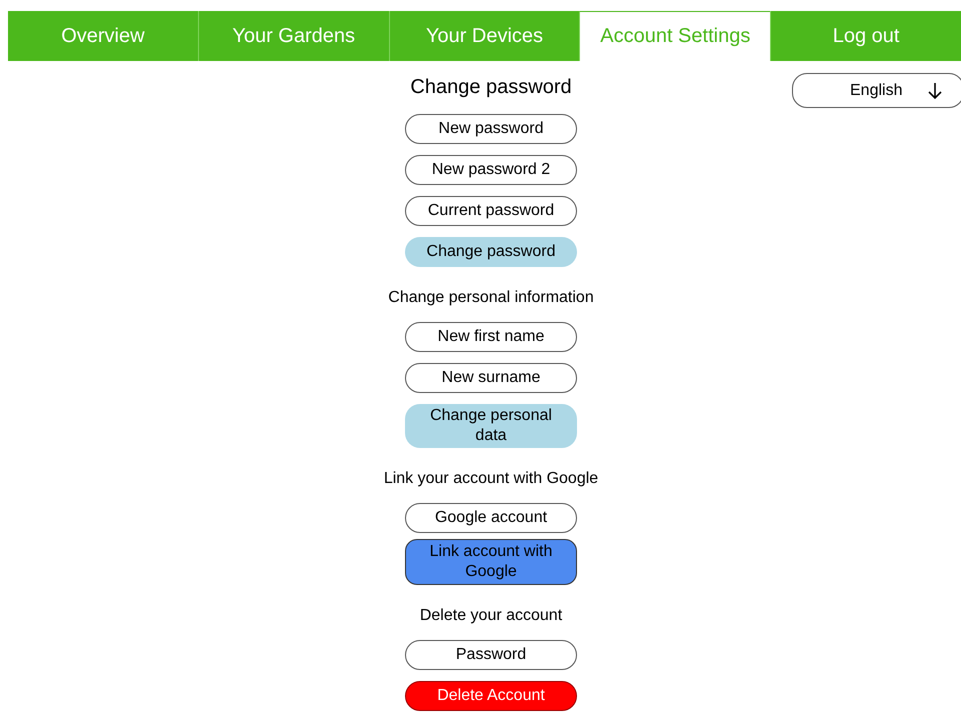 The height and width of the screenshot is (713, 961). I want to click on nav-tab: Your Gardens, so click(293, 36).